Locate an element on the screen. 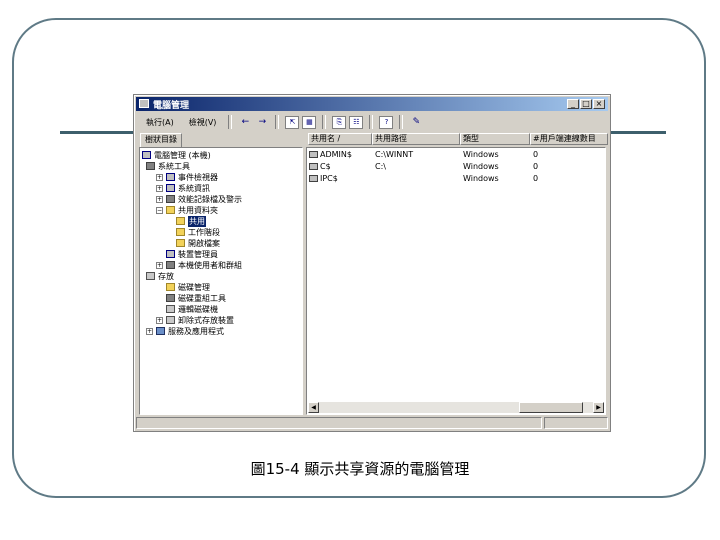 The image size is (720, 540). table-row: C$ C:\ Windows 0 is located at coordinates (455, 167).